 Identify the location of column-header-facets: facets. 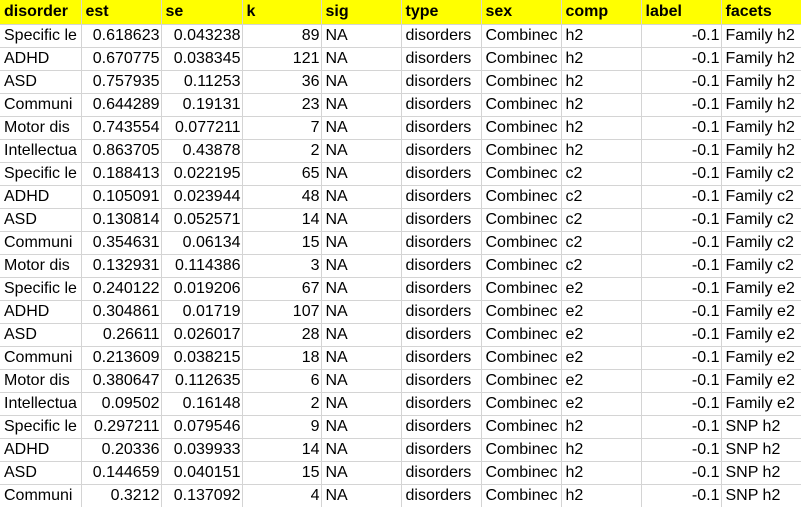
(761, 12).